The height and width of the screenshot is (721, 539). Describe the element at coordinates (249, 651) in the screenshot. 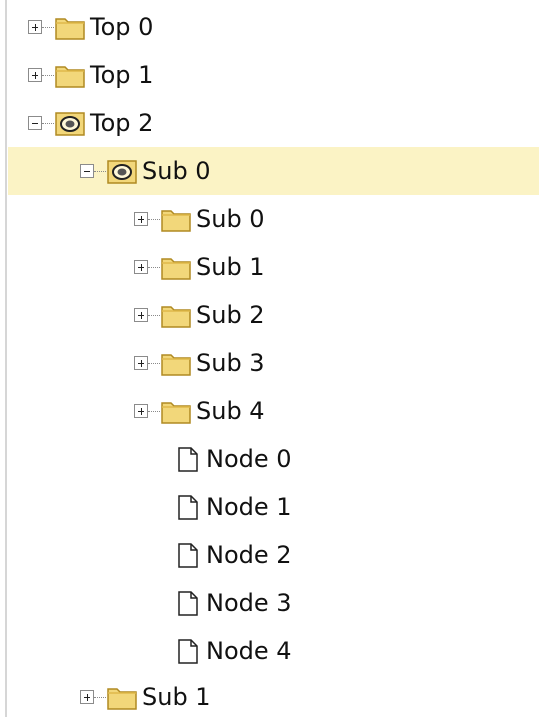

I see `tree-node-label: Node 4` at that location.